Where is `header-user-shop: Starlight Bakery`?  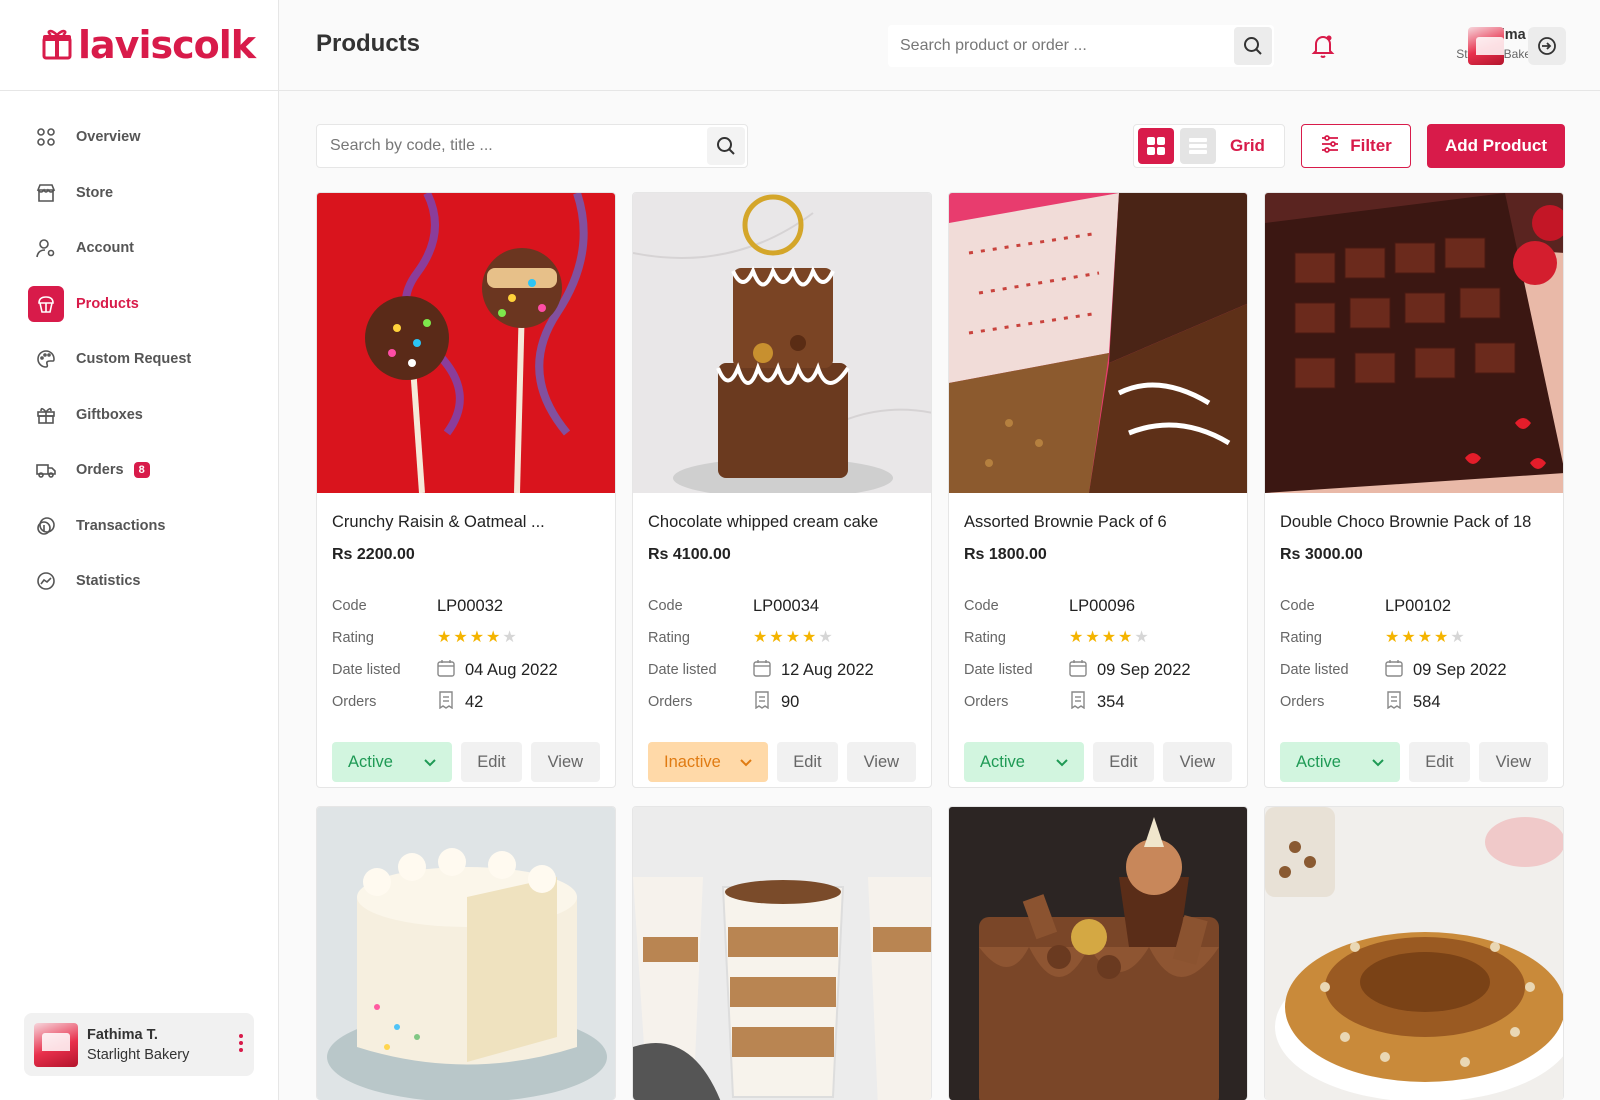
header-user-shop: Starlight Bakery is located at coordinates (1498, 54).